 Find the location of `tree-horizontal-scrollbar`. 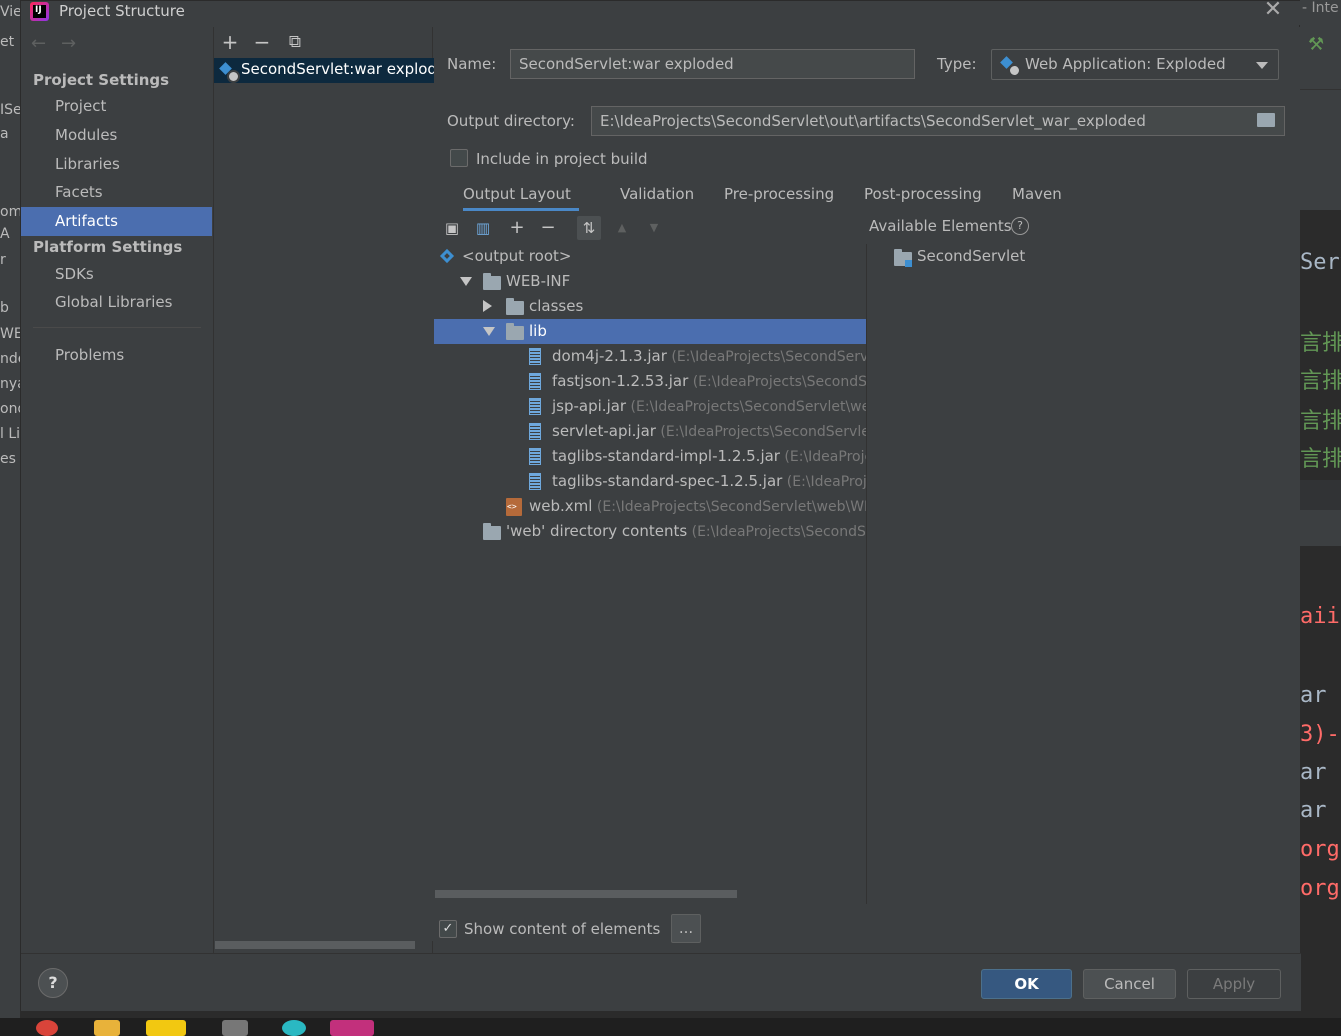

tree-horizontal-scrollbar is located at coordinates (586, 894).